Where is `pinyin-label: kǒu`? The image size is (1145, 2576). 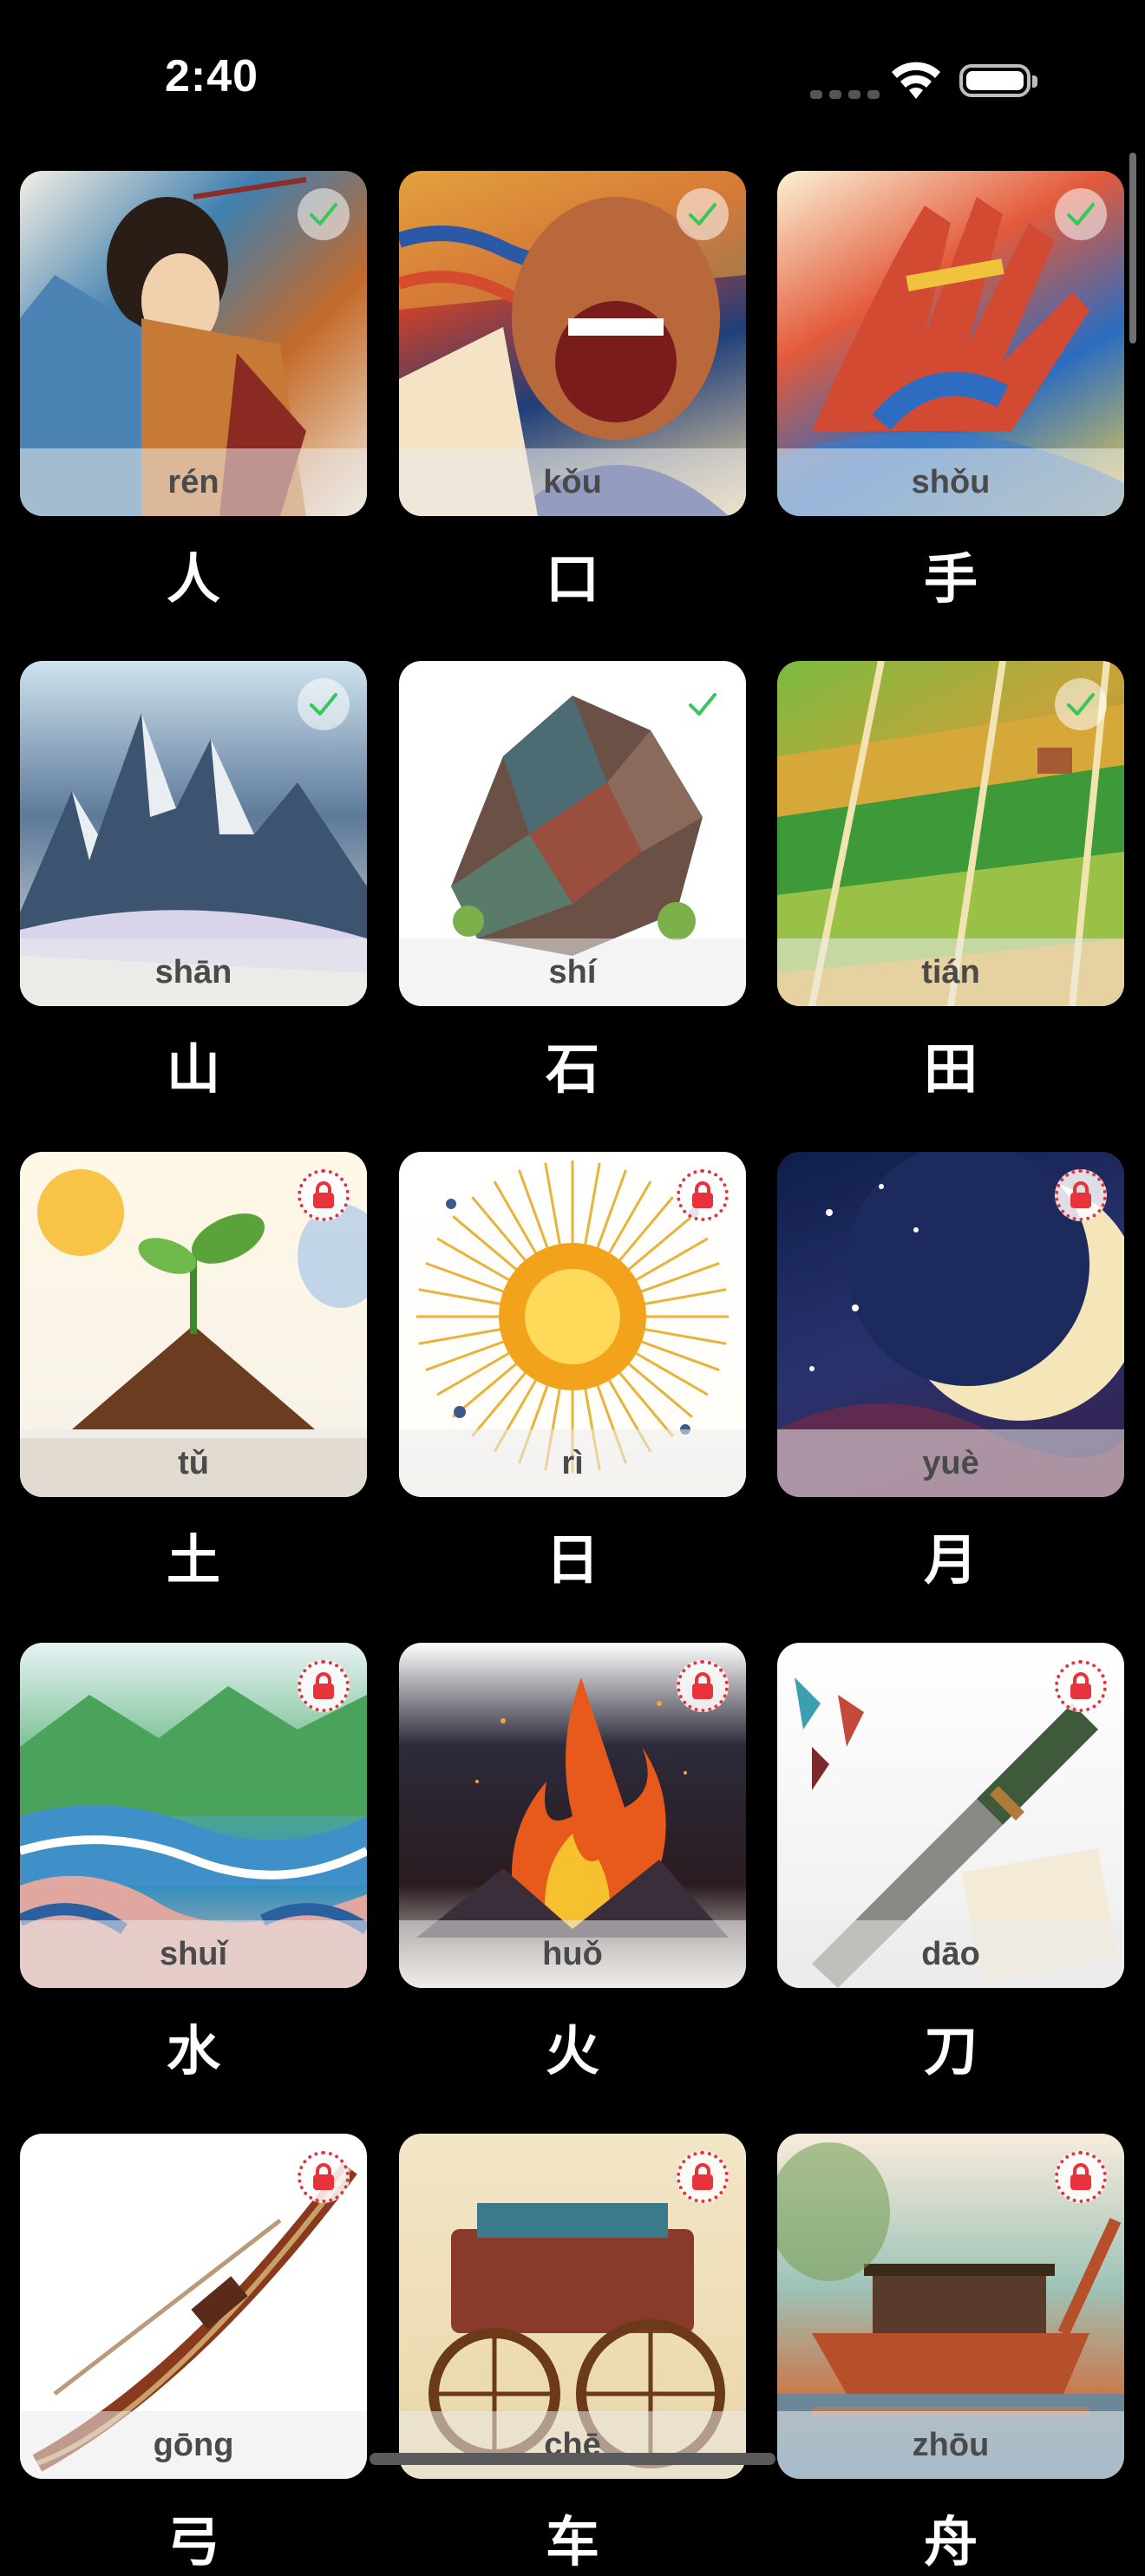
pinyin-label: kǒu is located at coordinates (572, 481).